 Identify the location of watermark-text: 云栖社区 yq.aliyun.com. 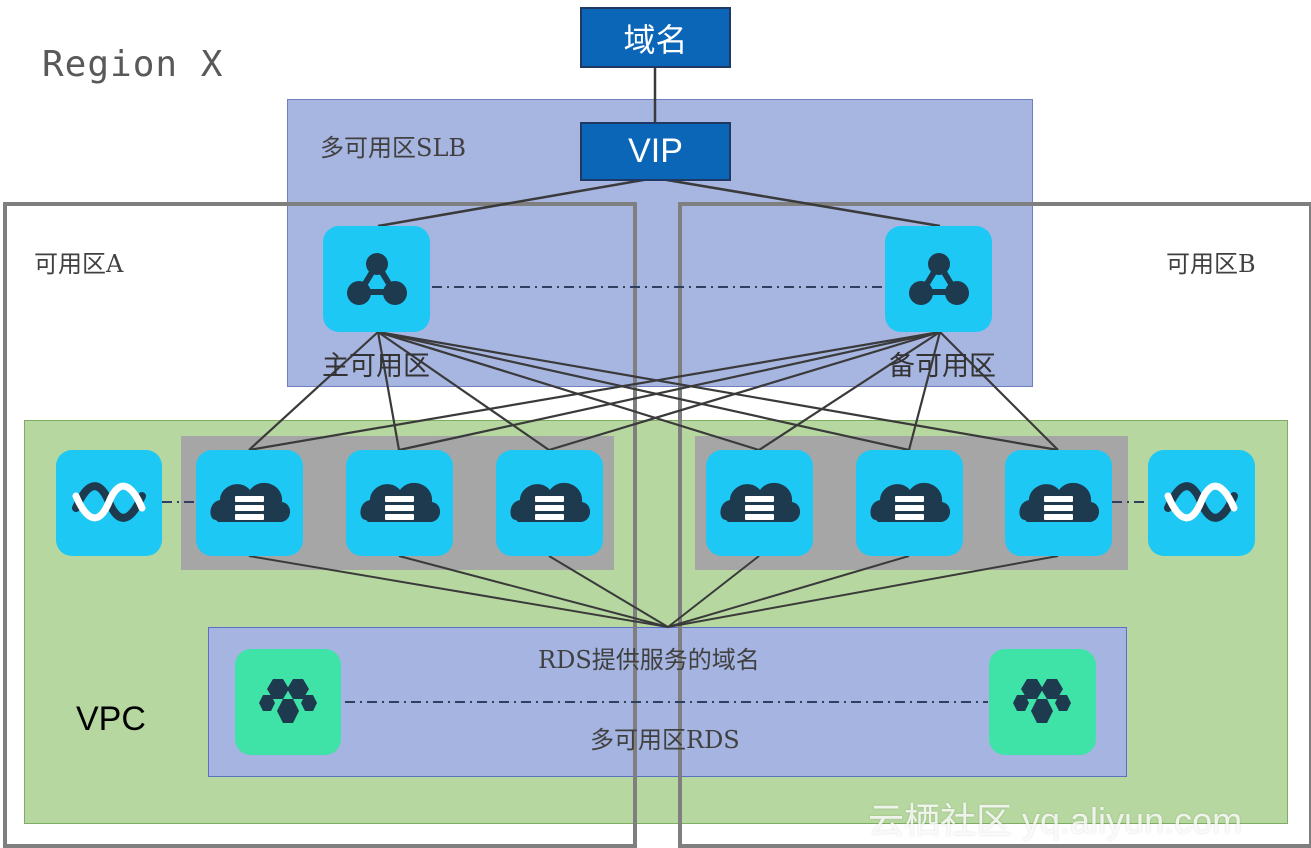
(1055, 820).